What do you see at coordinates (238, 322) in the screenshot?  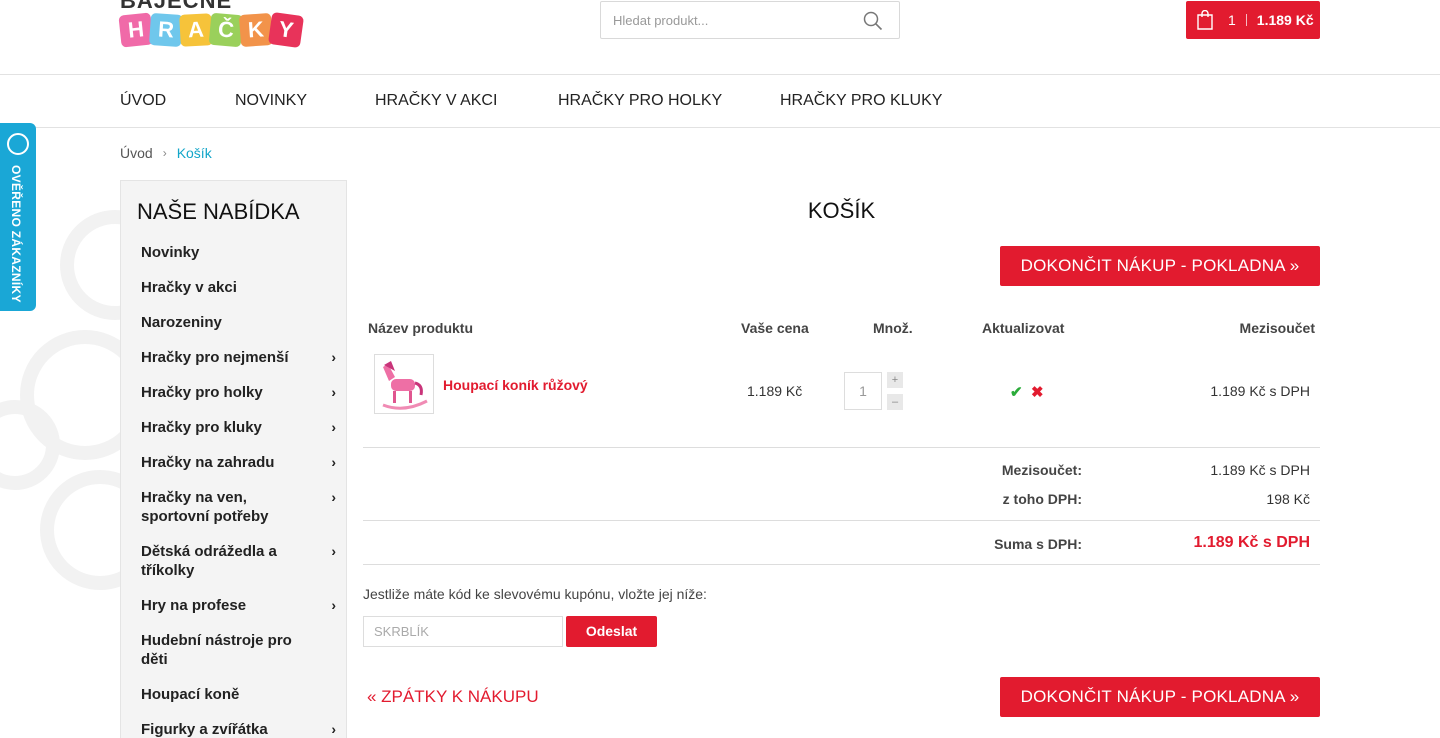 I see `sidebar-item: Narozeniny` at bounding box center [238, 322].